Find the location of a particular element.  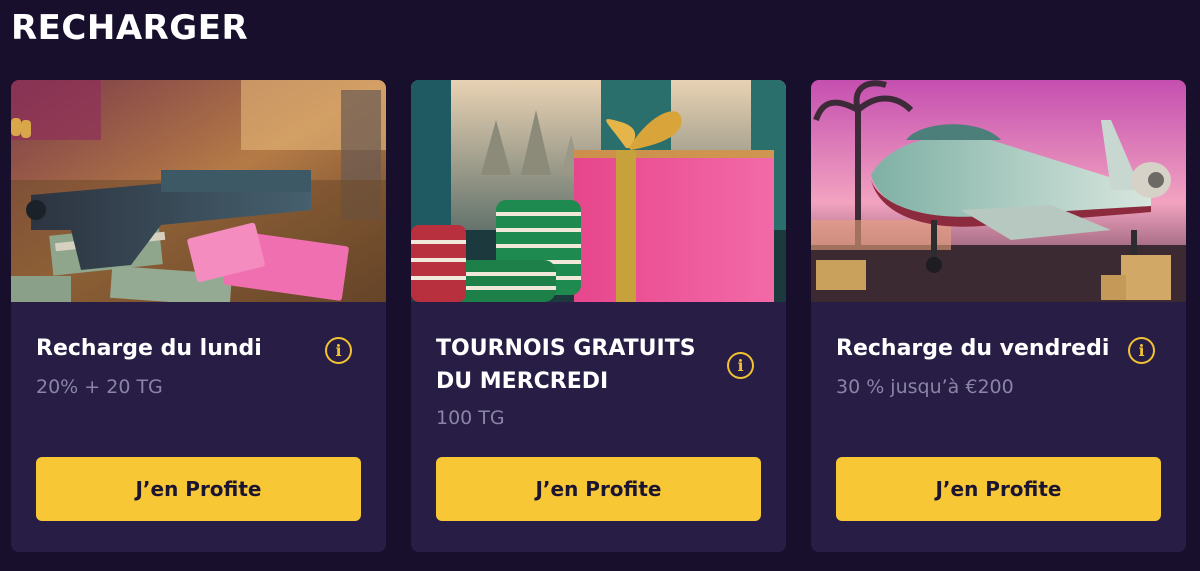

promo-image-pistol-cash is located at coordinates (198, 191).